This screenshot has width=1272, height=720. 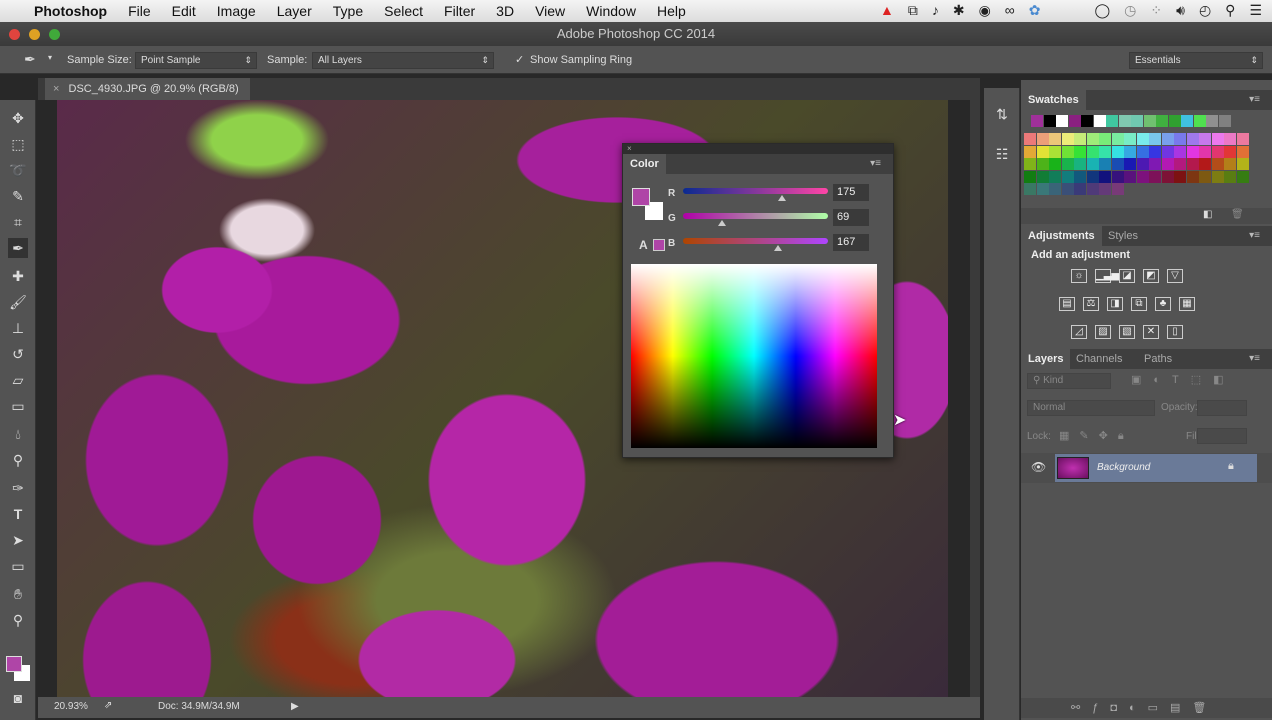 I want to click on paw-icon: ✱, so click(x=959, y=10).